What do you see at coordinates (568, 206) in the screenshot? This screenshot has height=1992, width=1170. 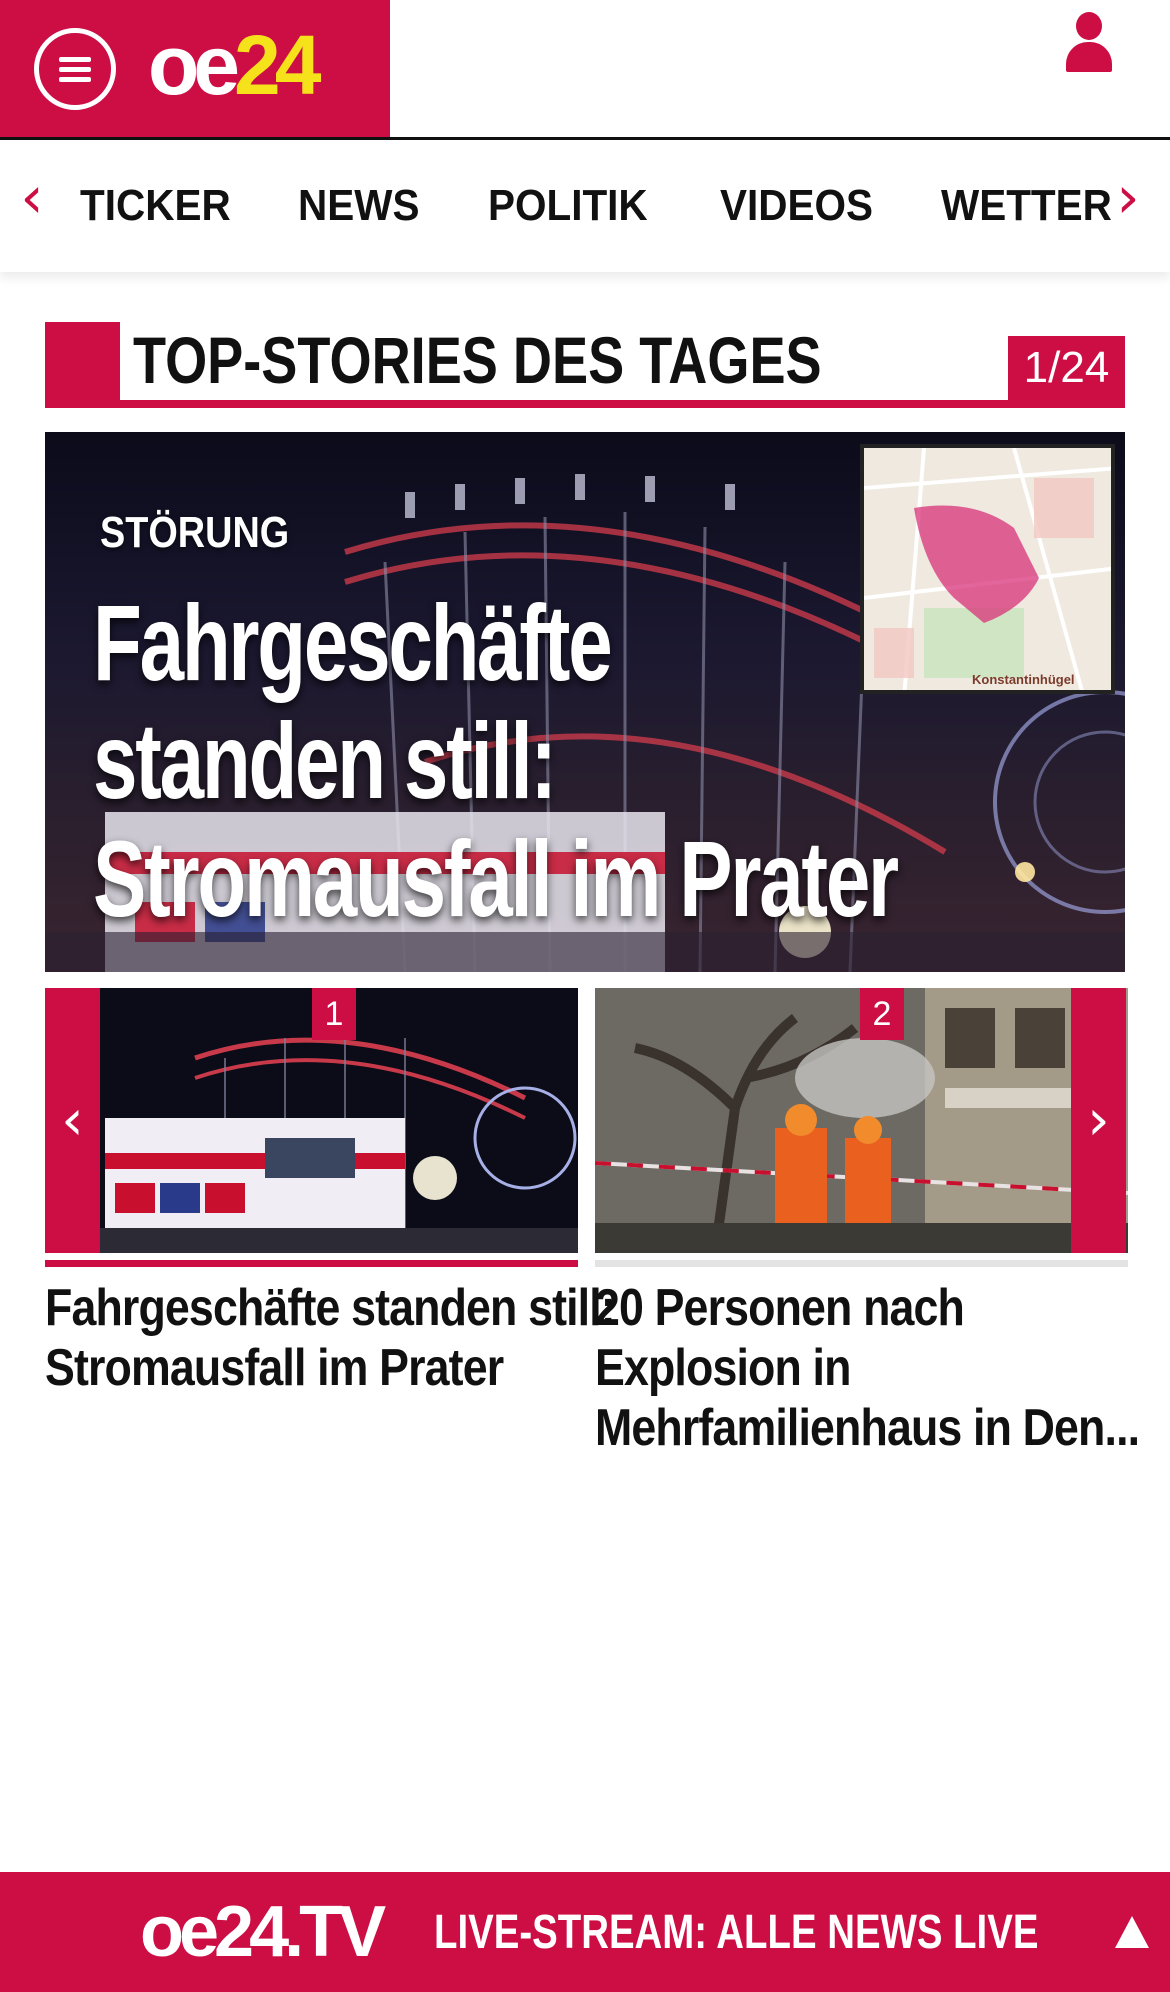 I see `nav-item-politik: POLITIK` at bounding box center [568, 206].